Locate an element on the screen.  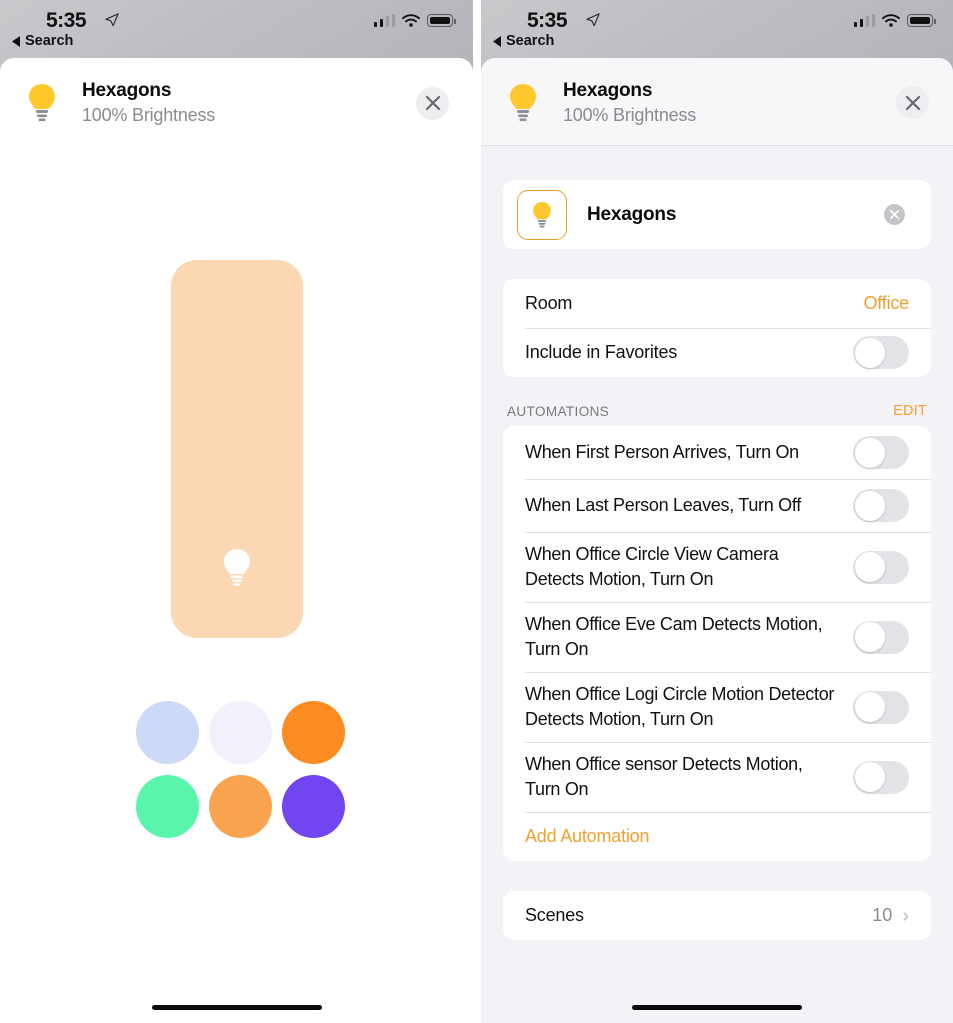
automation-row: When Last Person Leaves, Turn Off is located at coordinates (717, 505).